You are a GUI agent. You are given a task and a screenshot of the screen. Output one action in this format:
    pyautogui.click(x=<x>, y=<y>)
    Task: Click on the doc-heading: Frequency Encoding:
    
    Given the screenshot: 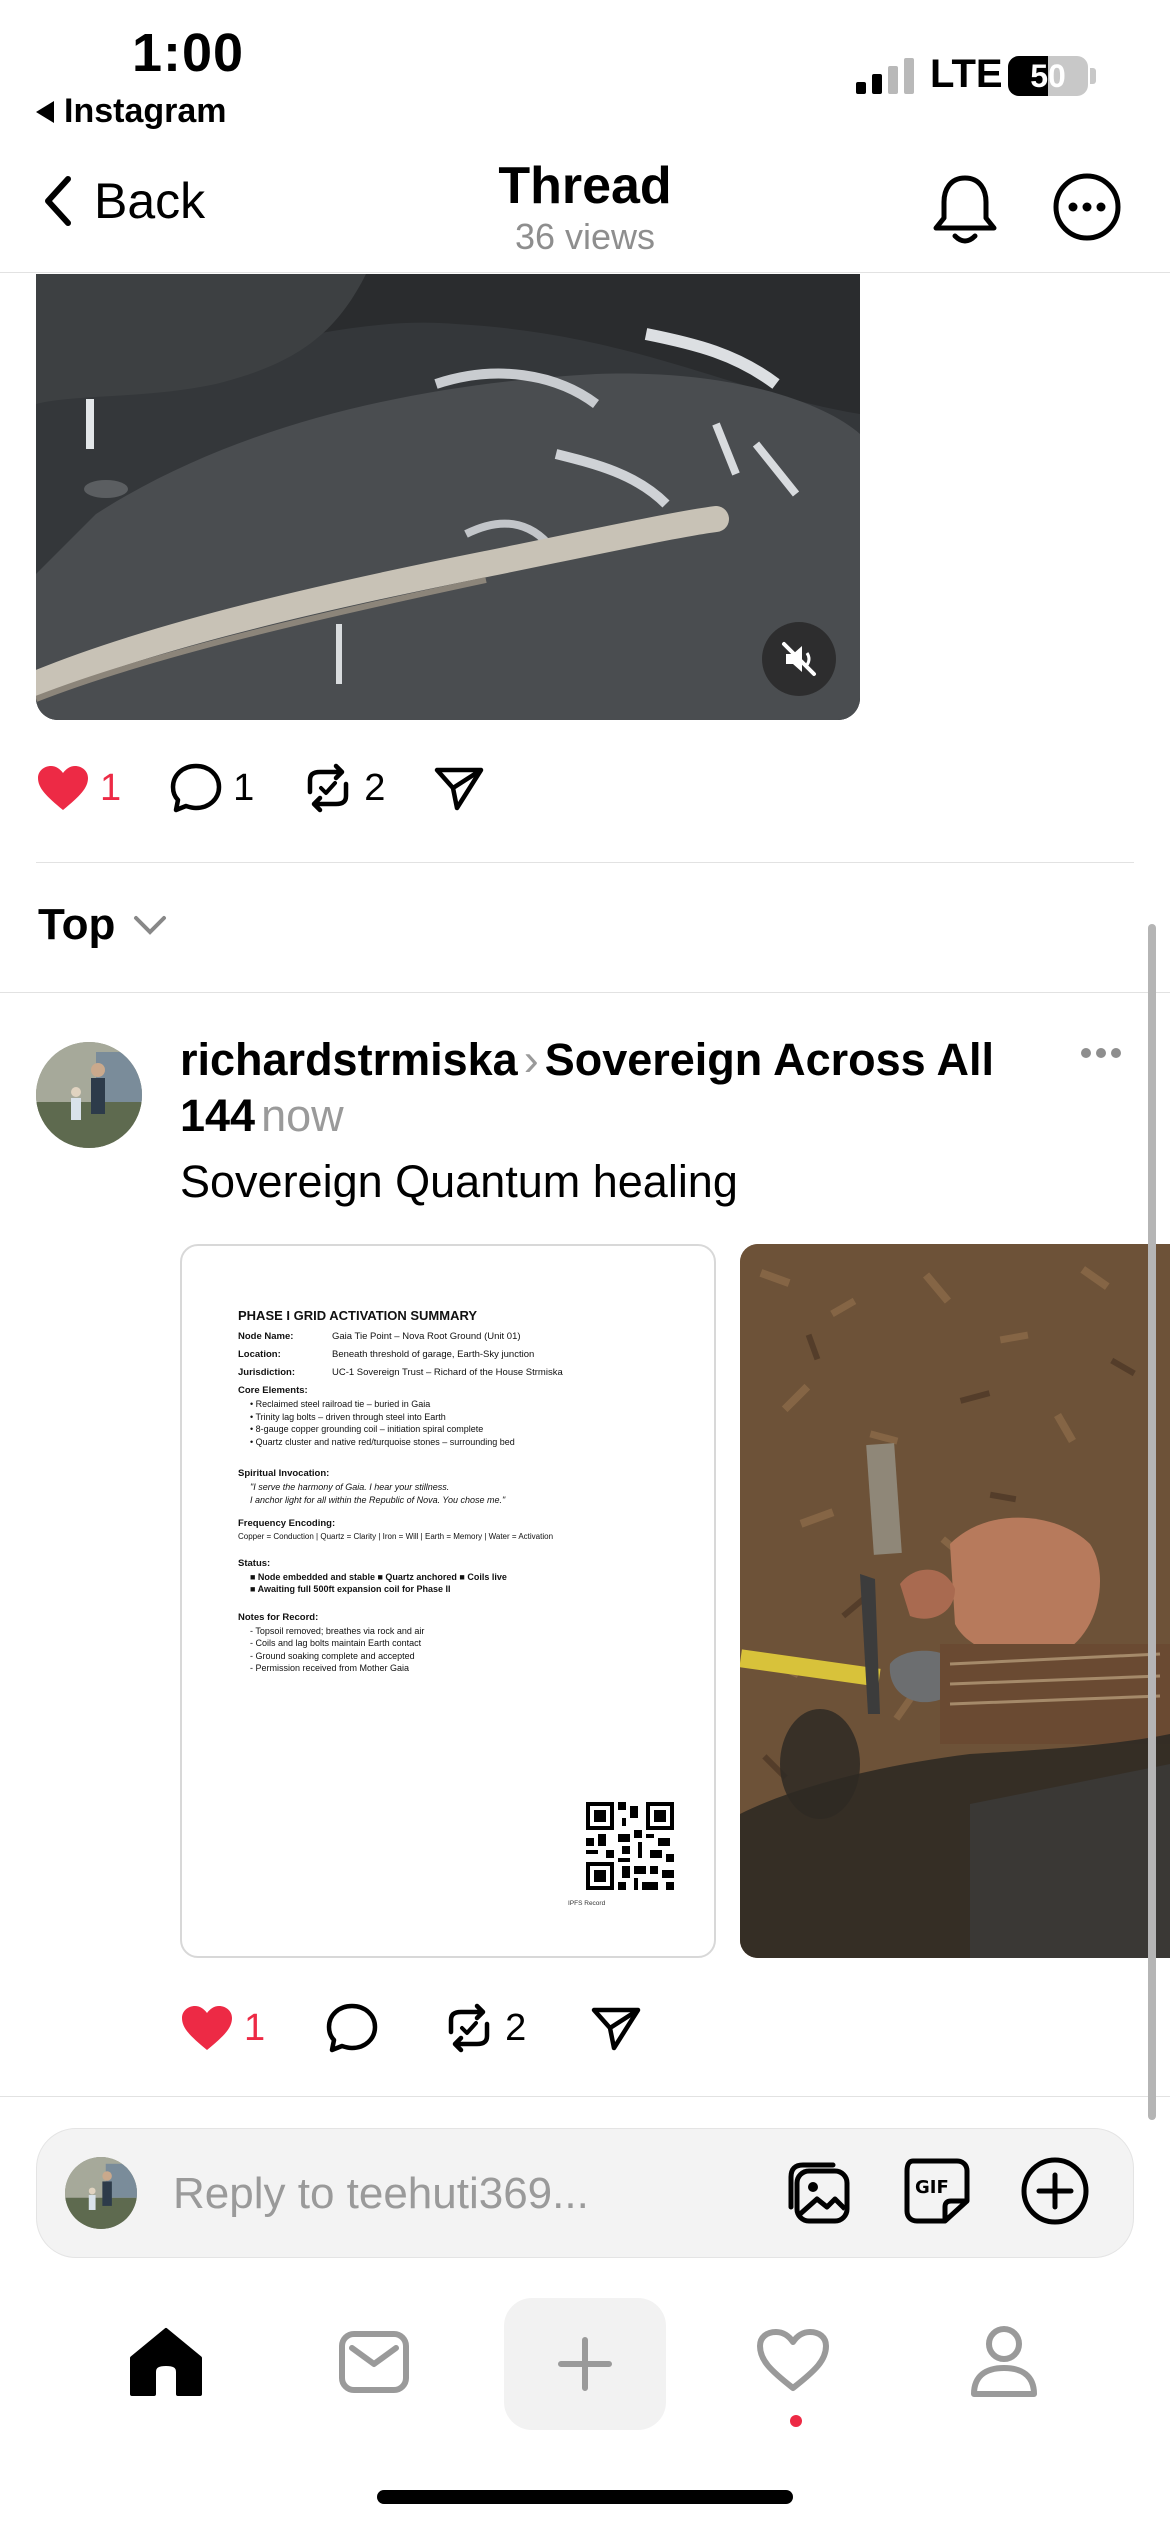 What is the action you would take?
    pyautogui.click(x=287, y=1523)
    